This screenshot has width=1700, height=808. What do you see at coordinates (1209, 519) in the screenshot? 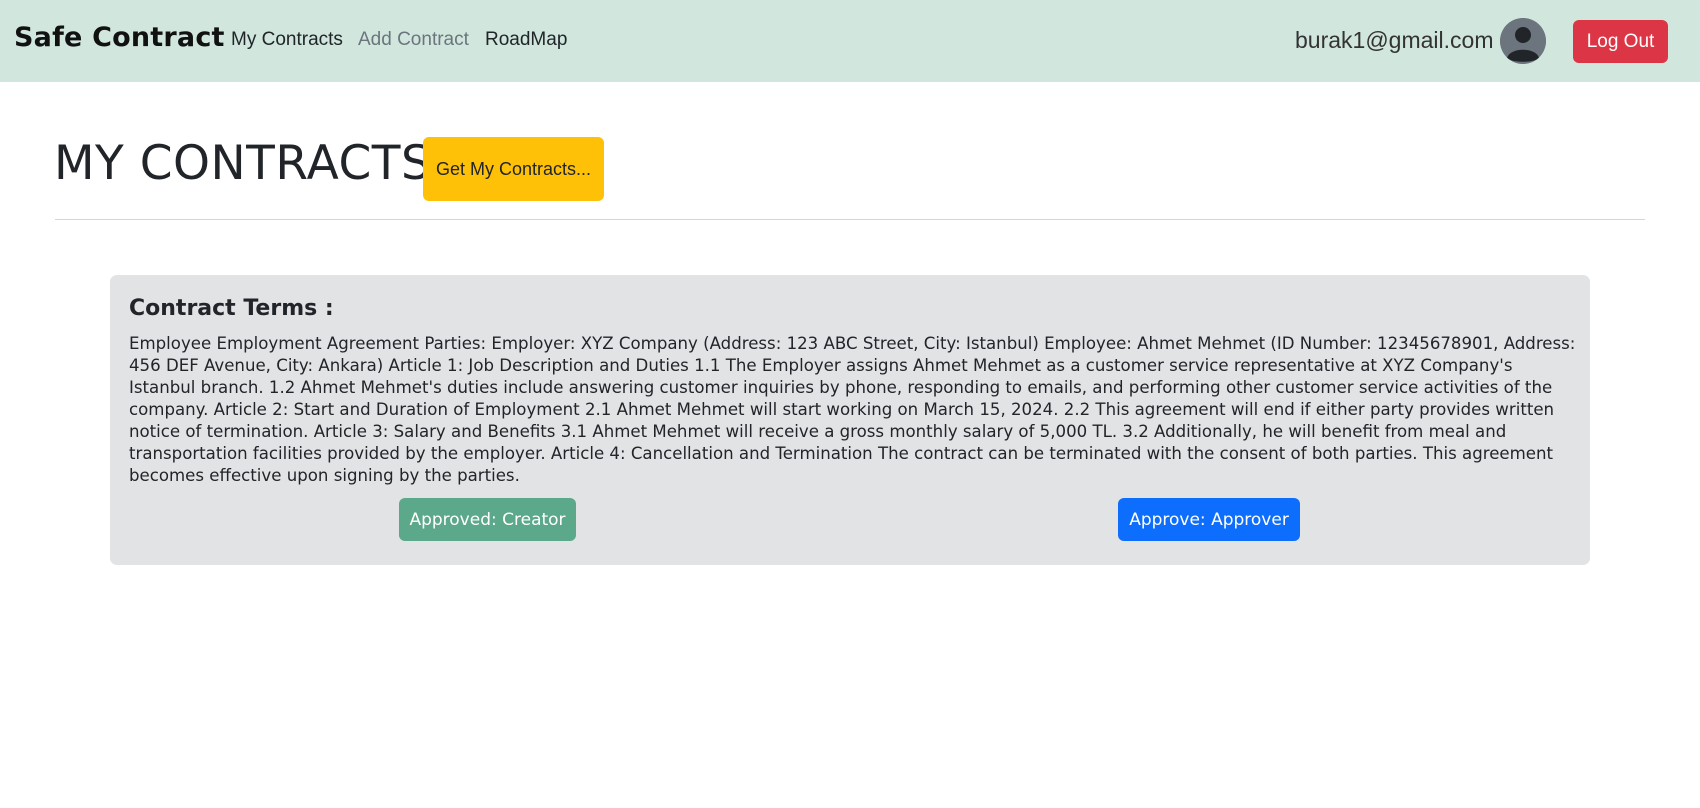
I see `approve-approver-button: Approve: Approver` at bounding box center [1209, 519].